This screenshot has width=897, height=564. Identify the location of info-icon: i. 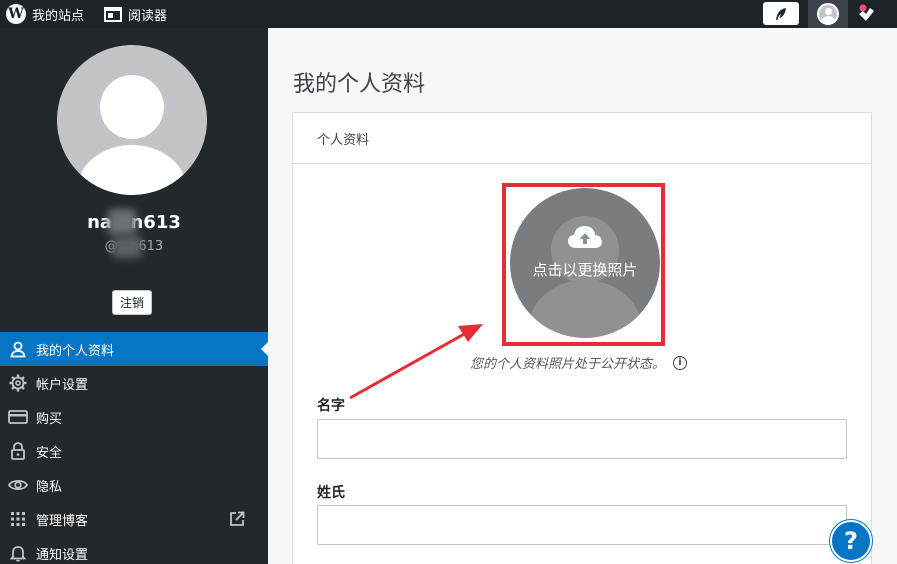
(680, 362).